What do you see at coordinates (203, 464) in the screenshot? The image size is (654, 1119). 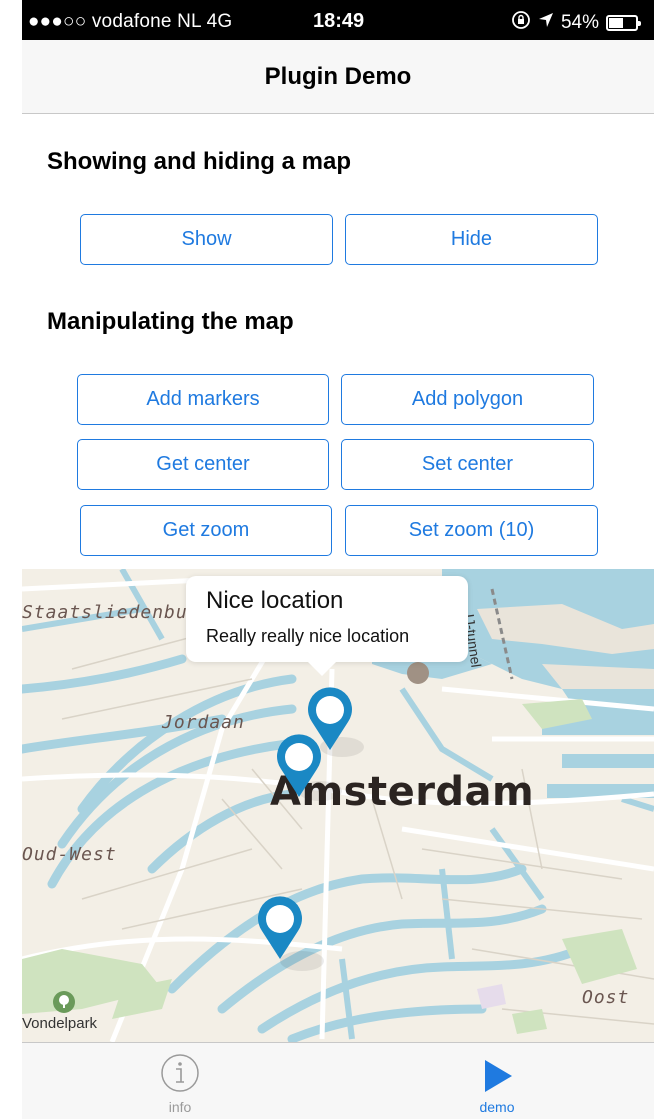 I see `get-center-button: Get center` at bounding box center [203, 464].